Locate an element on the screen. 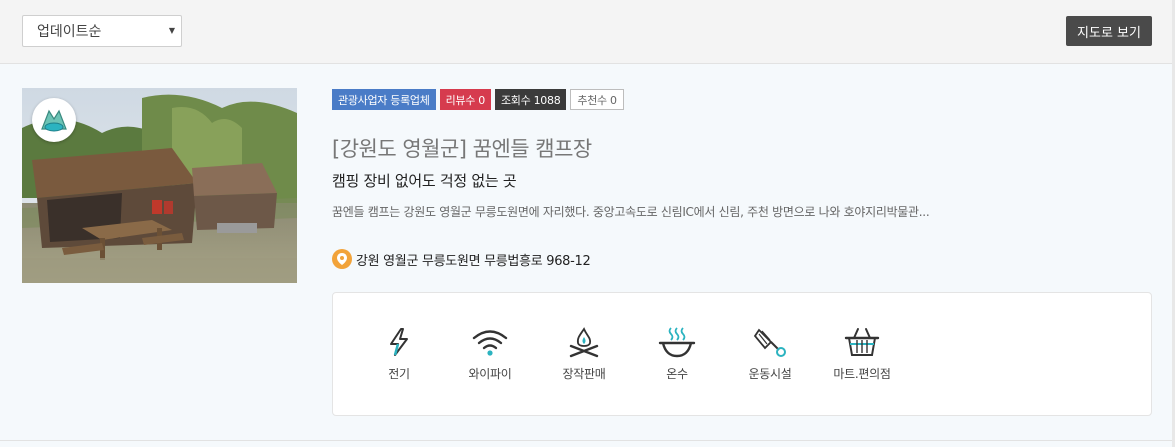 The height and width of the screenshot is (447, 1175). amenity-label: 와이파이 is located at coordinates (490, 374).